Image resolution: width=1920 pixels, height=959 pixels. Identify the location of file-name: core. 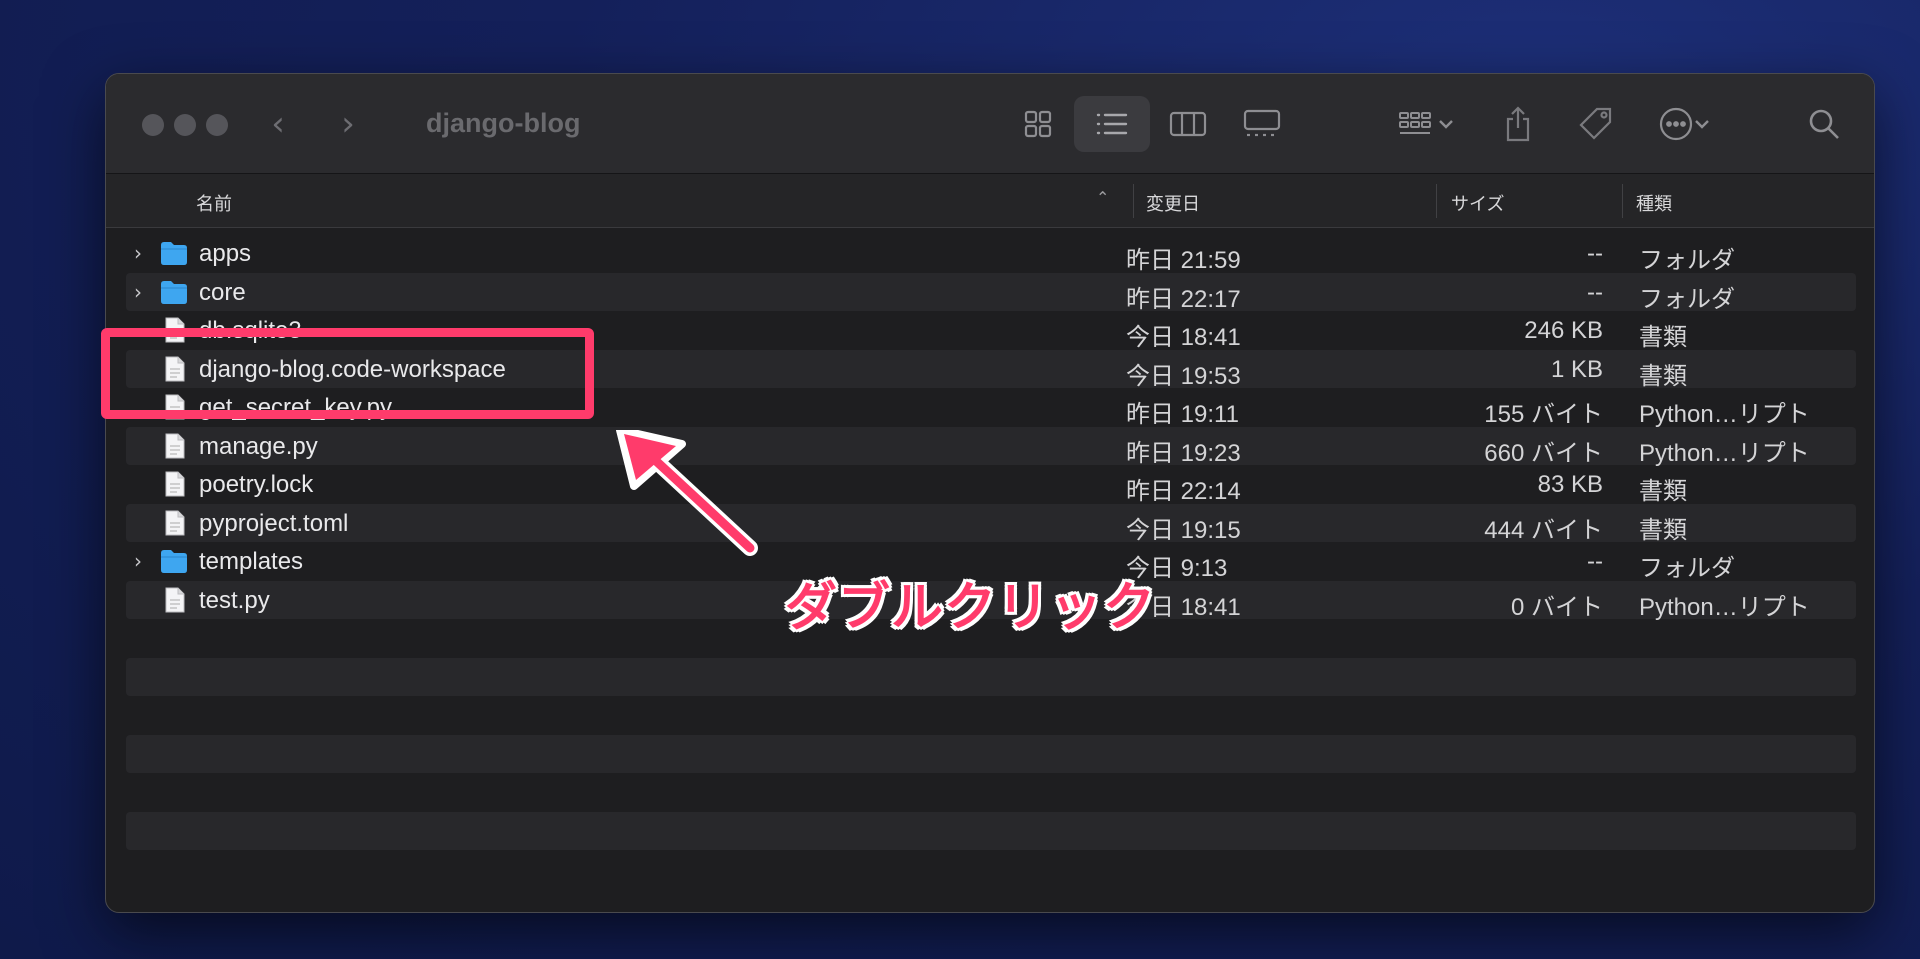
(222, 292).